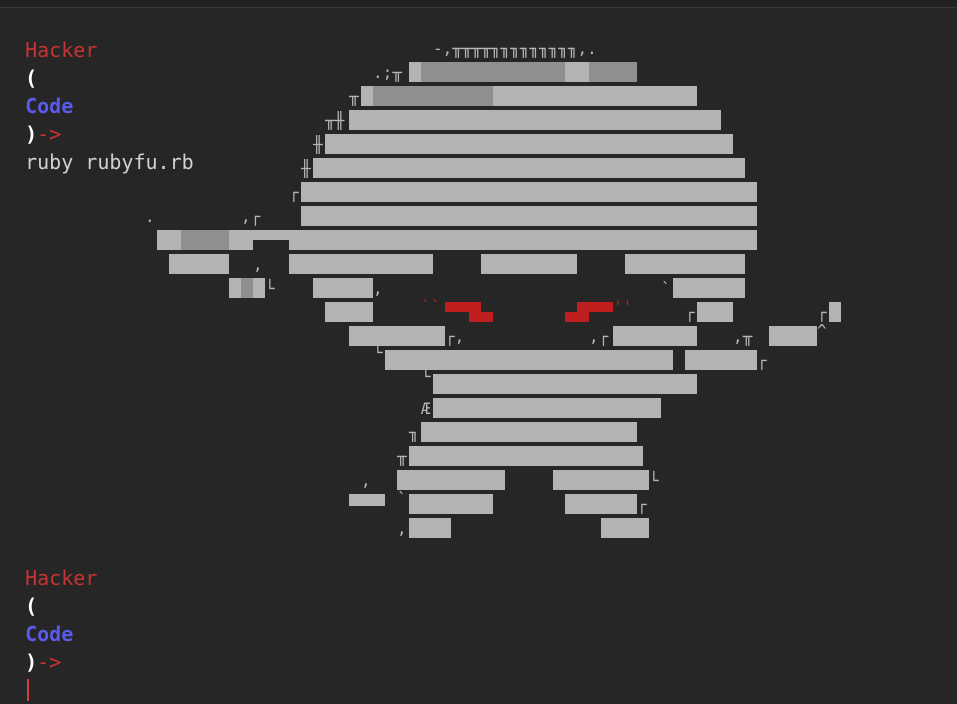  What do you see at coordinates (481, 317) in the screenshot?
I see `left-eye-lower` at bounding box center [481, 317].